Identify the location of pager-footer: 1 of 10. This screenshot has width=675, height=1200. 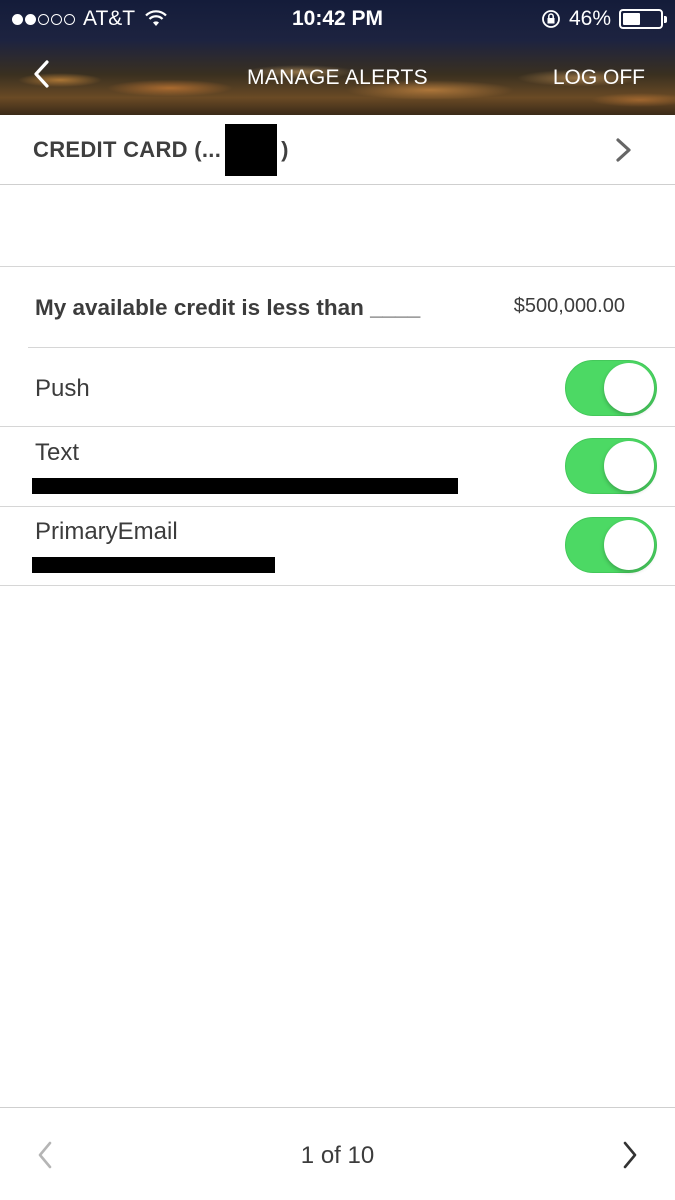
(337, 1153).